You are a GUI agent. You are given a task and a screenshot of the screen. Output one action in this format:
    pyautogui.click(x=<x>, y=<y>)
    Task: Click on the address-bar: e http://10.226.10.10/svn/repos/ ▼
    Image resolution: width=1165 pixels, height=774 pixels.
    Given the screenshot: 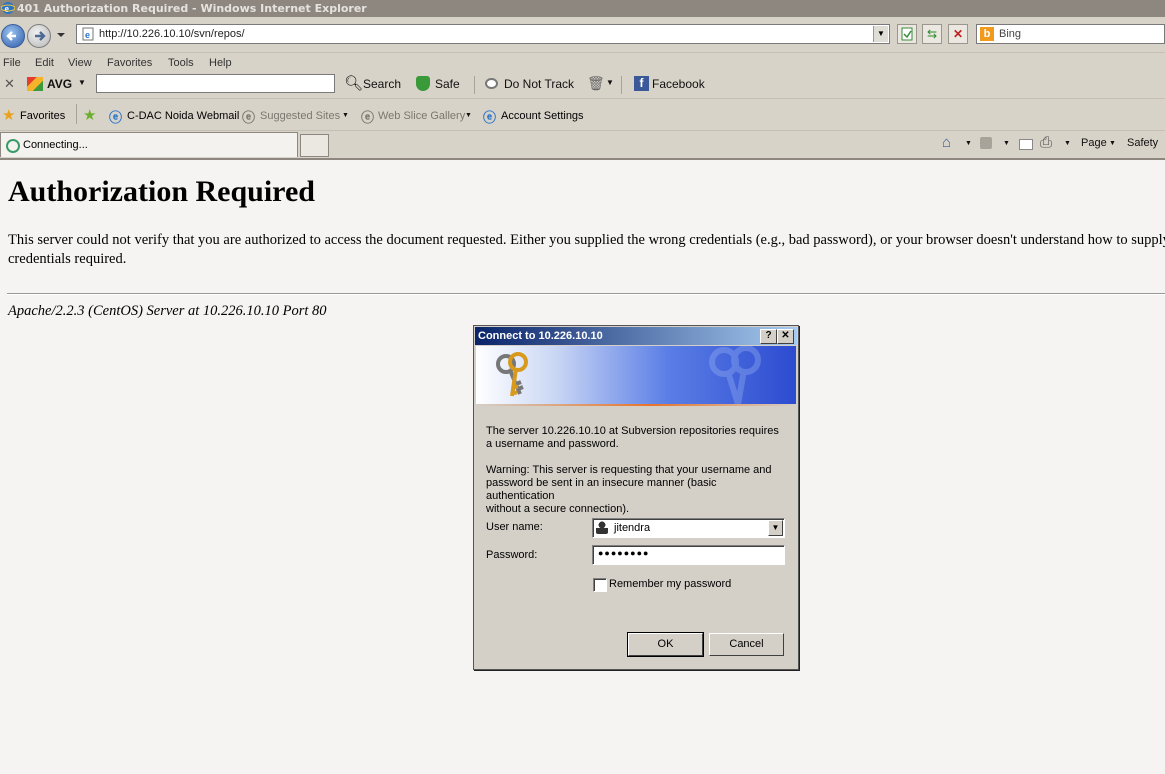 What is the action you would take?
    pyautogui.click(x=483, y=34)
    